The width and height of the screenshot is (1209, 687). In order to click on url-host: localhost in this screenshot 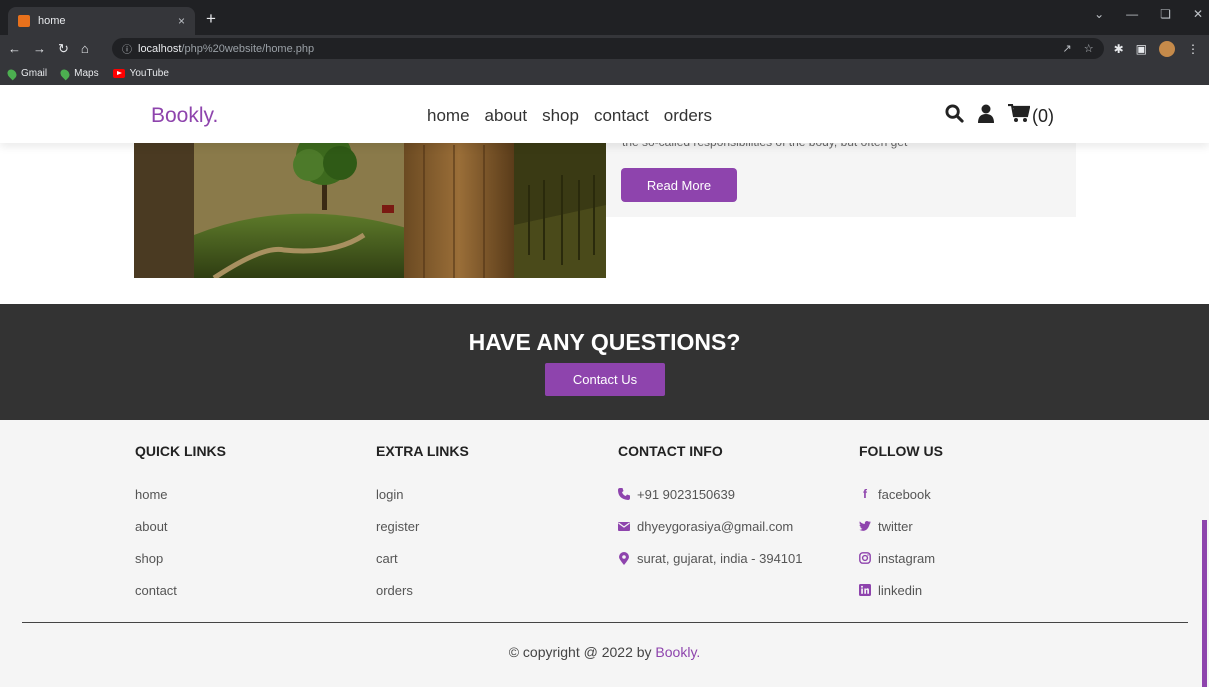, I will do `click(160, 48)`.